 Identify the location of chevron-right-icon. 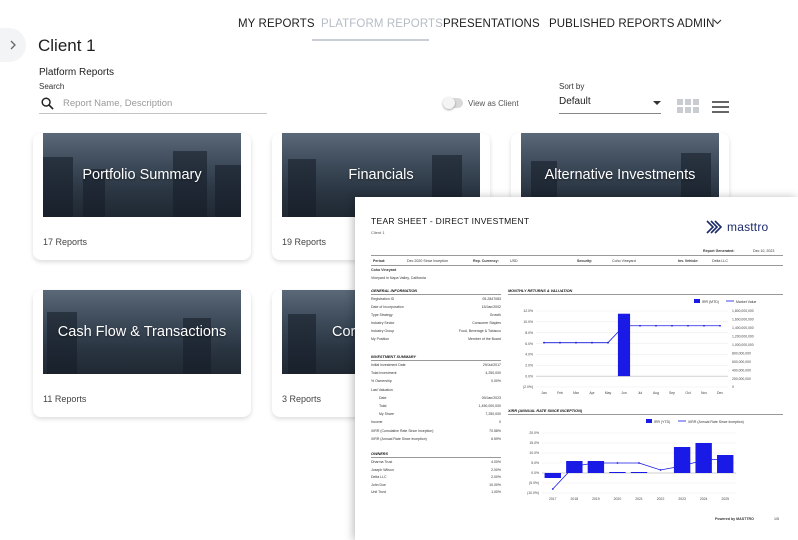
(13, 45).